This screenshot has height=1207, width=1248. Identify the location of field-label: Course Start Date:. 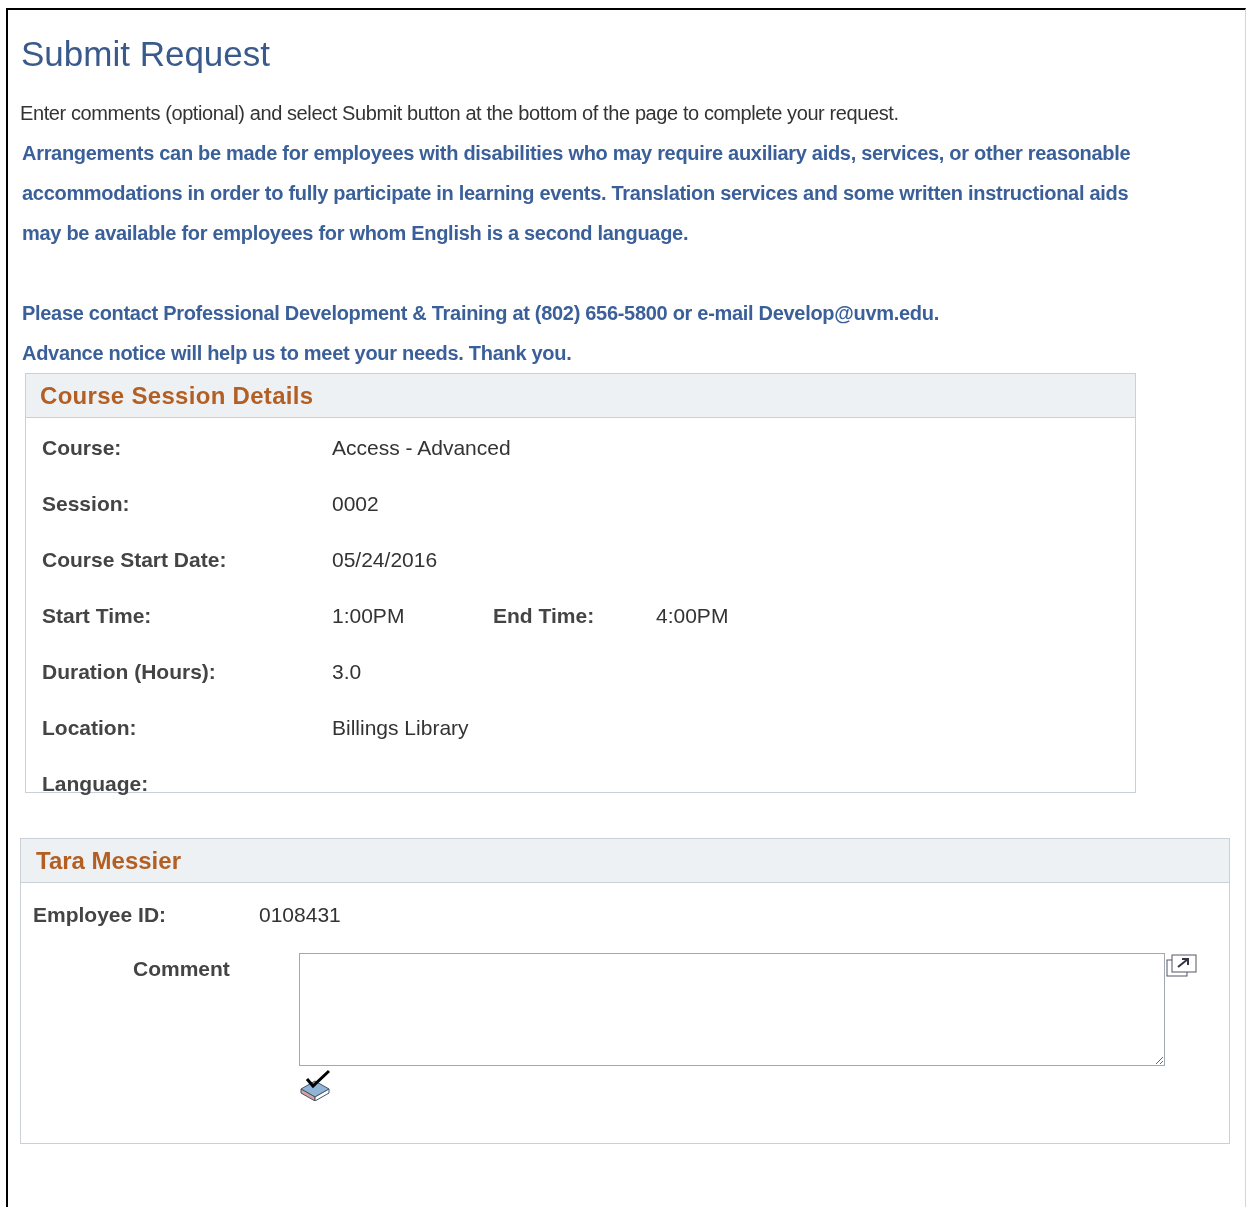
(135, 560).